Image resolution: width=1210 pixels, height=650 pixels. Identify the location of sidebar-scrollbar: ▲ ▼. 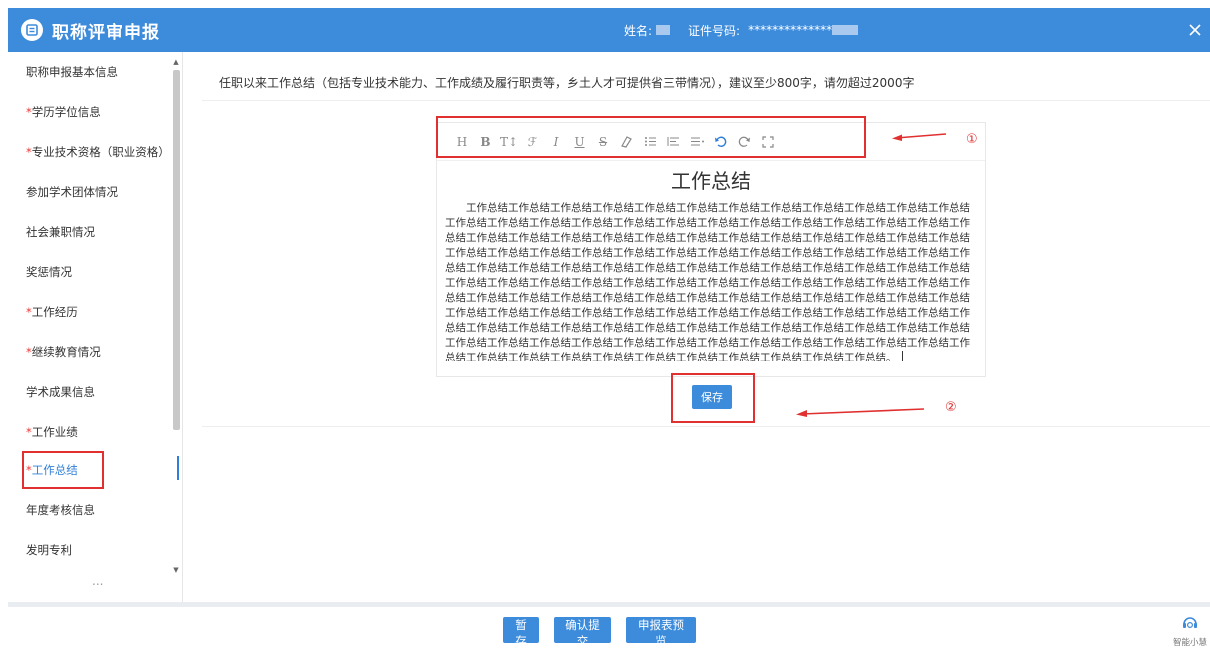
(176, 317).